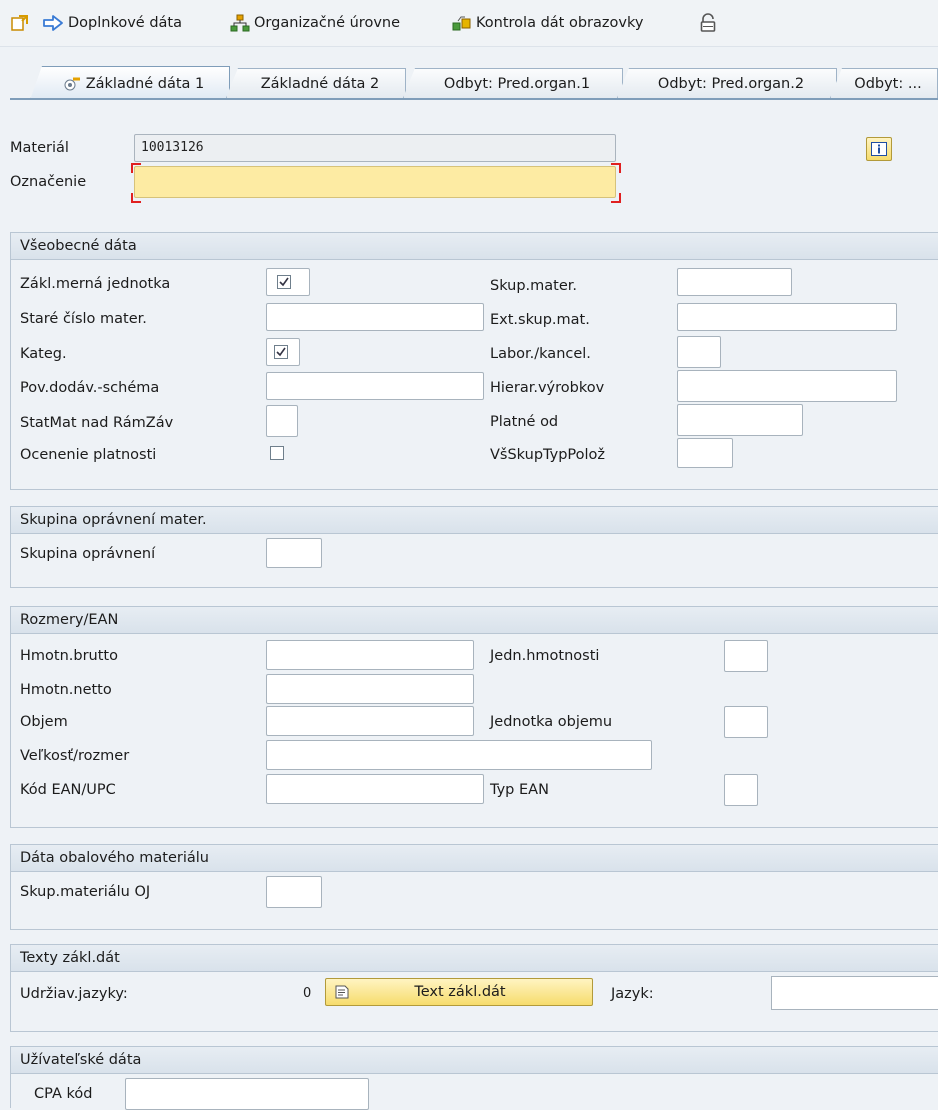  Describe the element at coordinates (474, 99) in the screenshot. I see `tab-baseline` at that location.